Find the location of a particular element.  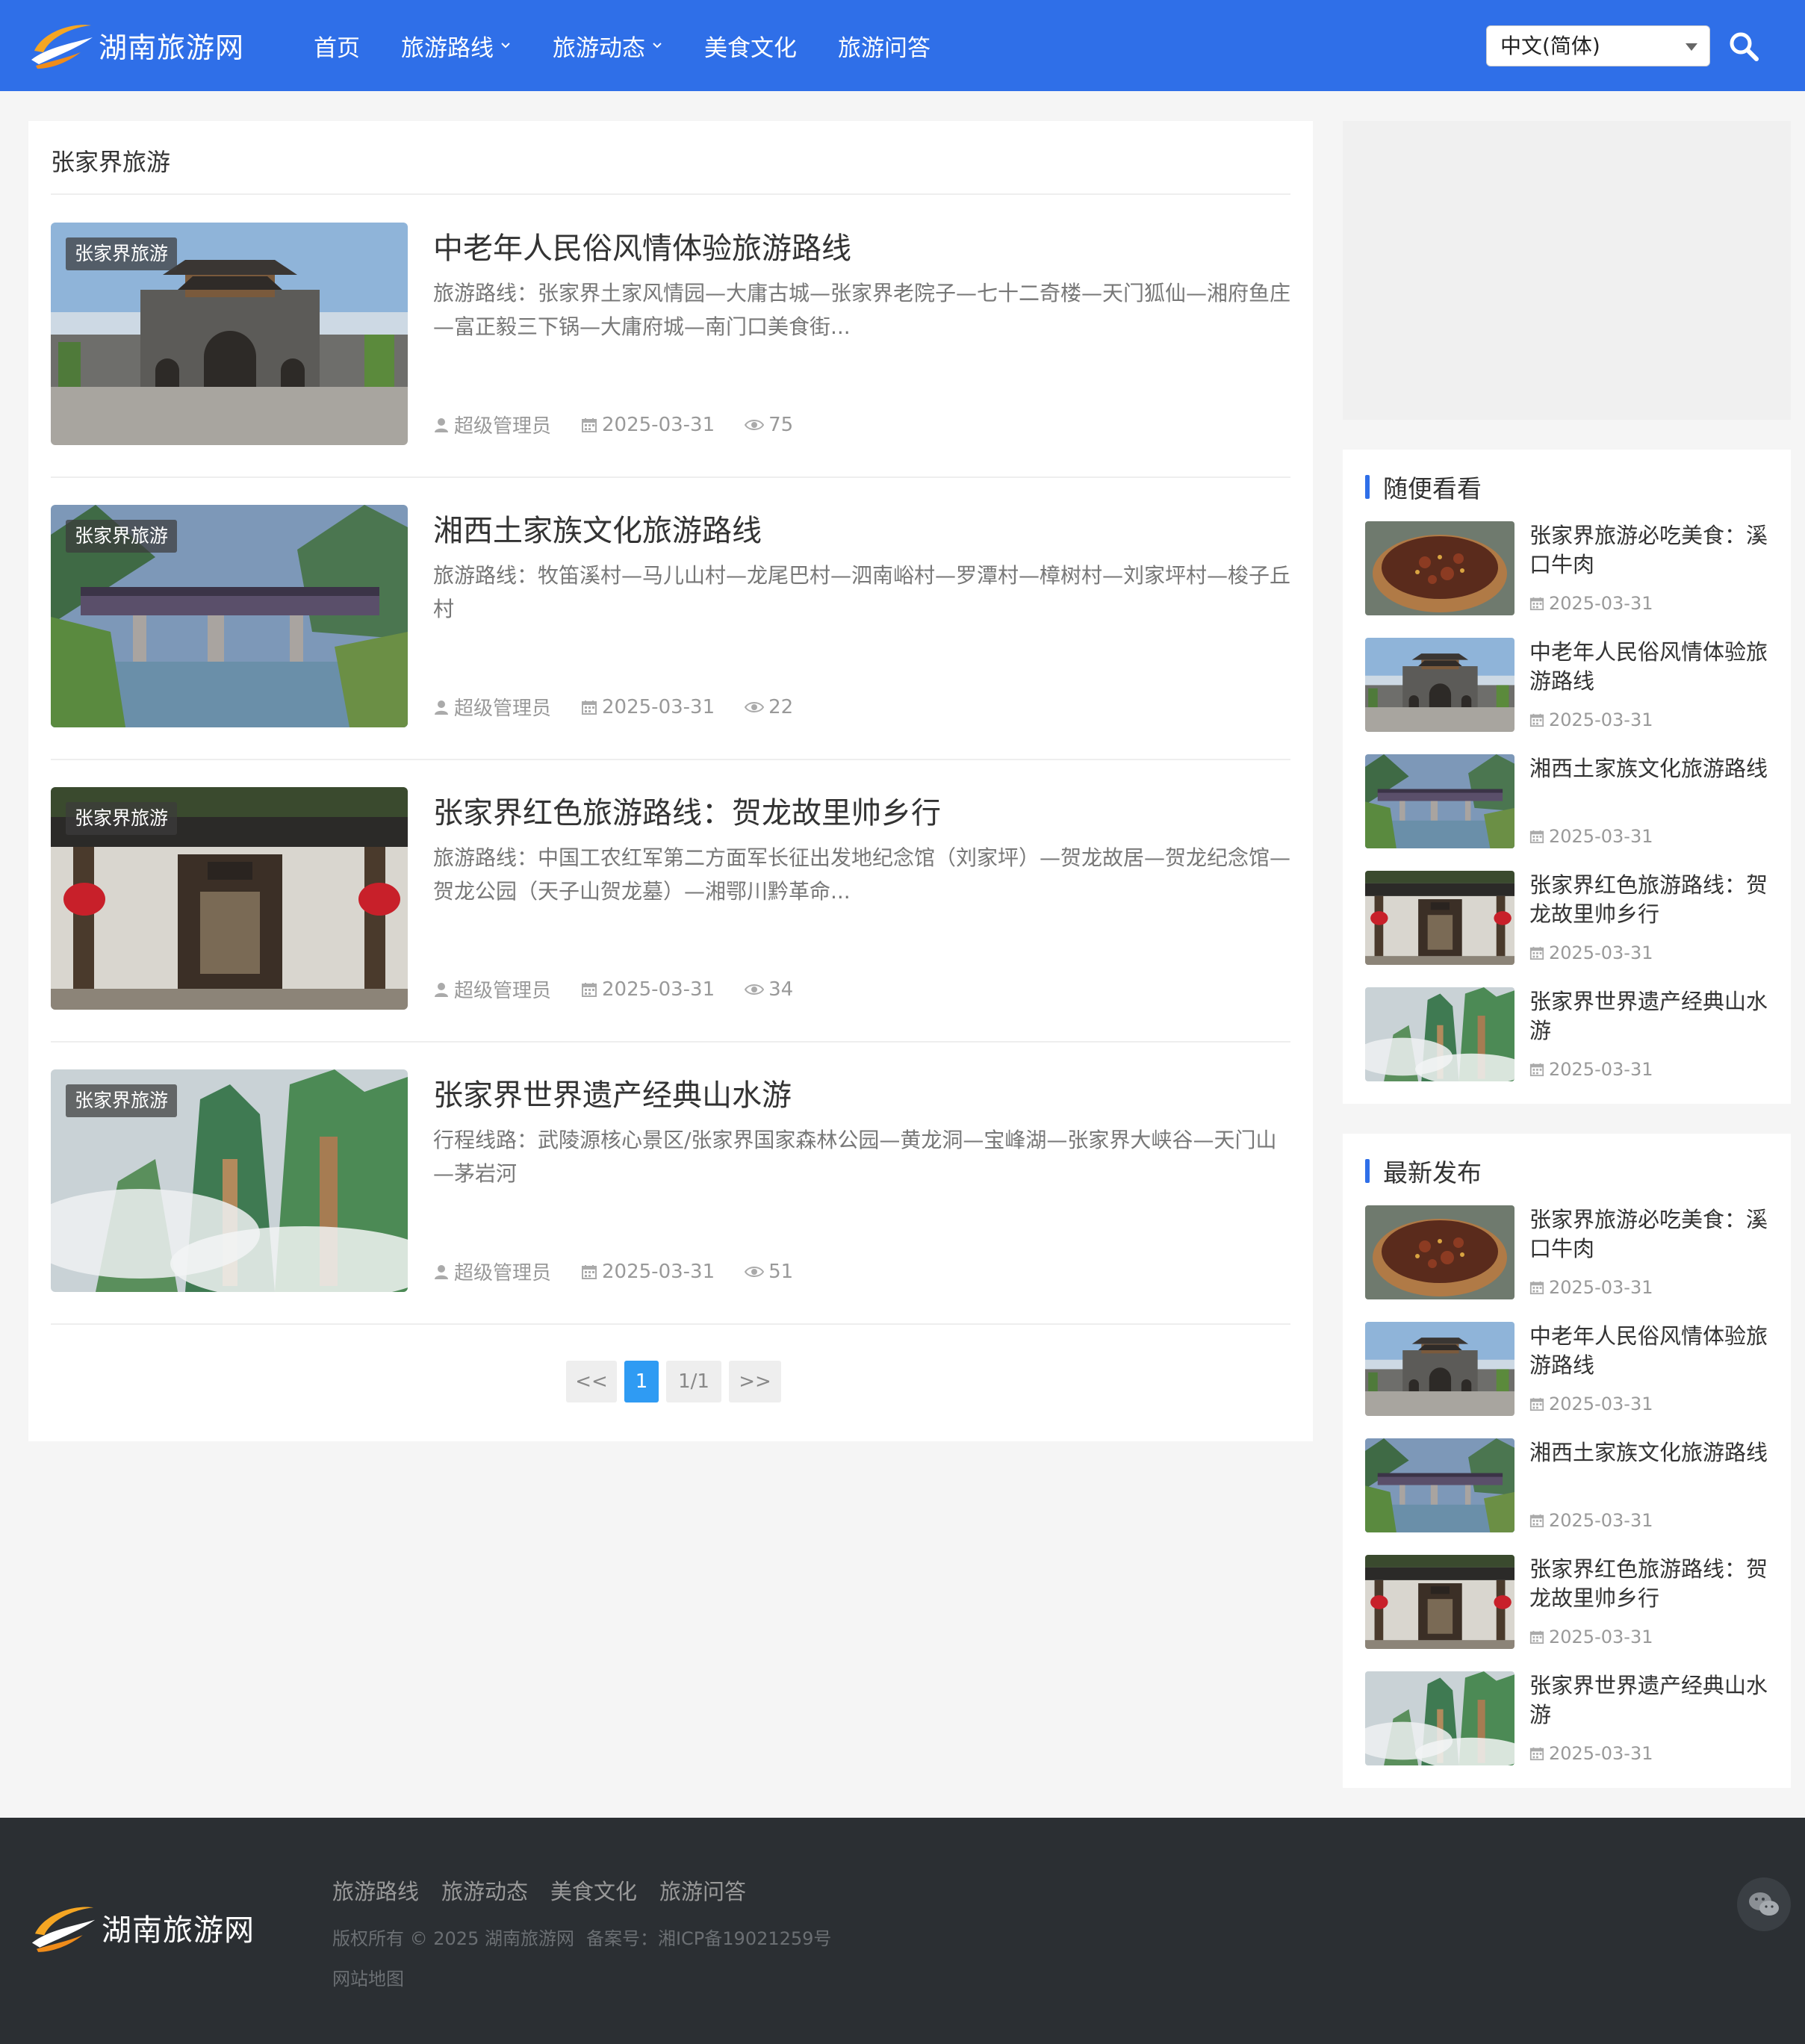

nav-item: 首页 is located at coordinates (337, 46).